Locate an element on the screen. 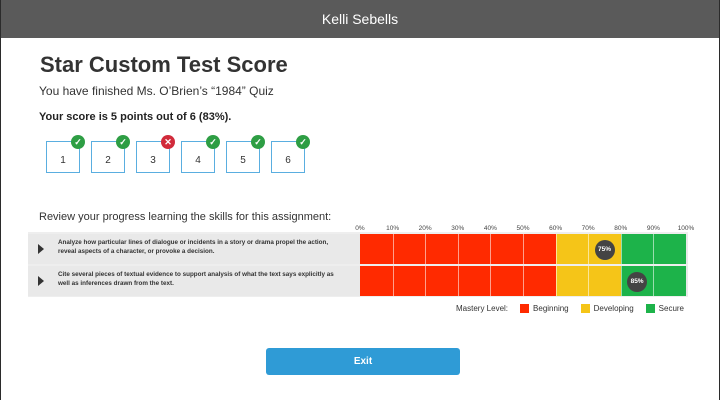 Image resolution: width=722 pixels, height=400 pixels. page-title: Star Custom Test Score is located at coordinates (164, 64).